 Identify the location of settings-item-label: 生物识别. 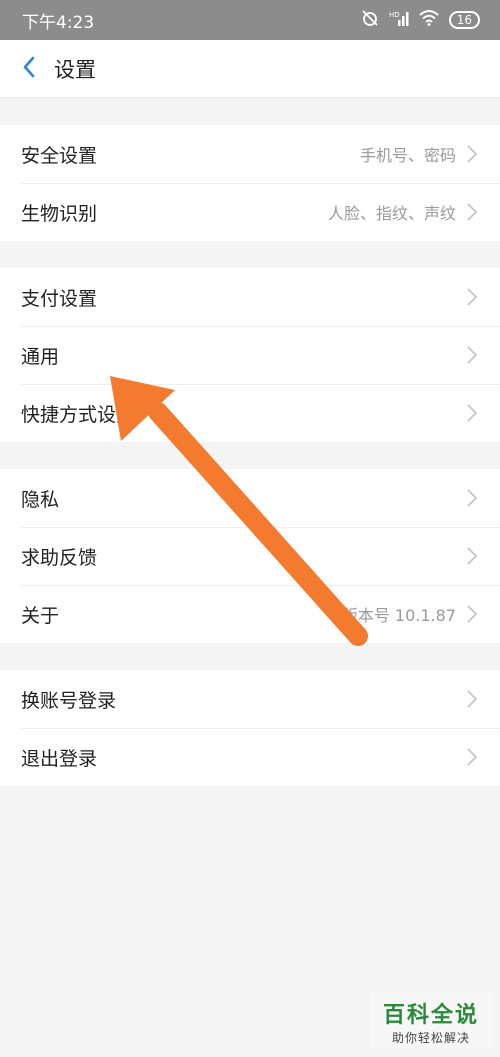
(59, 213).